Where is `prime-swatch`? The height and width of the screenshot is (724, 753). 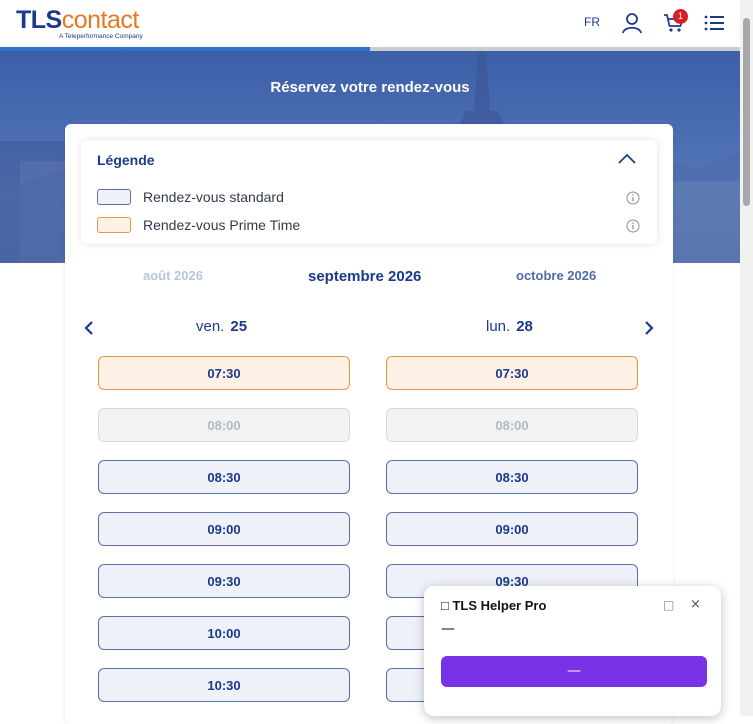
prime-swatch is located at coordinates (114, 225).